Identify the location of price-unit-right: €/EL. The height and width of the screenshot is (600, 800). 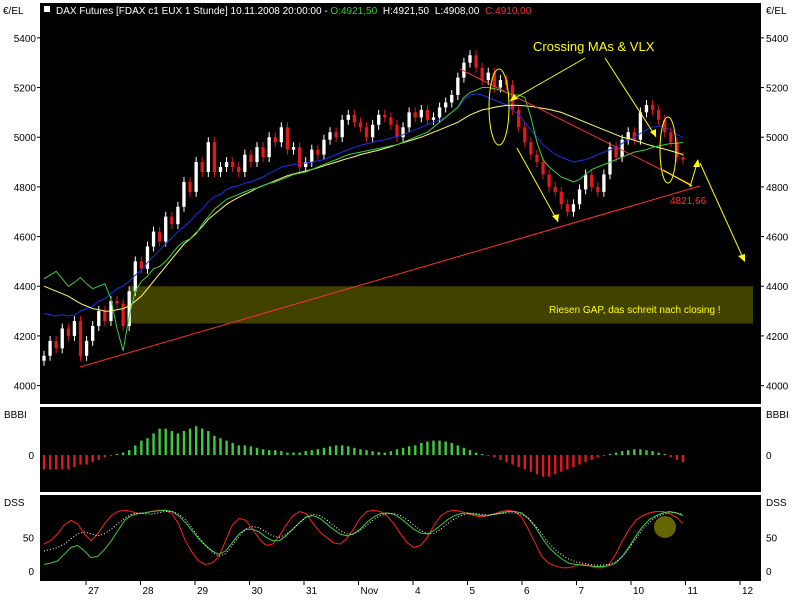
(776, 11).